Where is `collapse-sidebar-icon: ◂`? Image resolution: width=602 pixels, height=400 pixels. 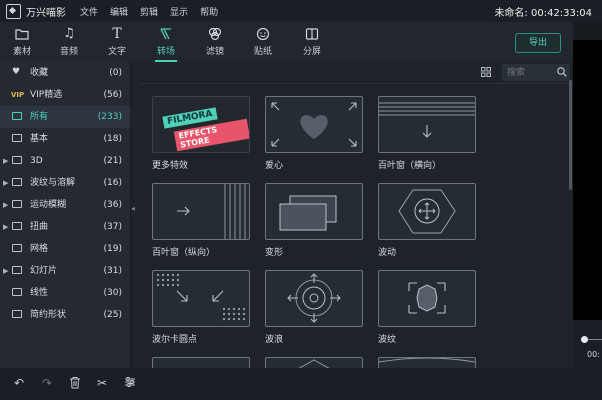 collapse-sidebar-icon: ◂ is located at coordinates (133, 208).